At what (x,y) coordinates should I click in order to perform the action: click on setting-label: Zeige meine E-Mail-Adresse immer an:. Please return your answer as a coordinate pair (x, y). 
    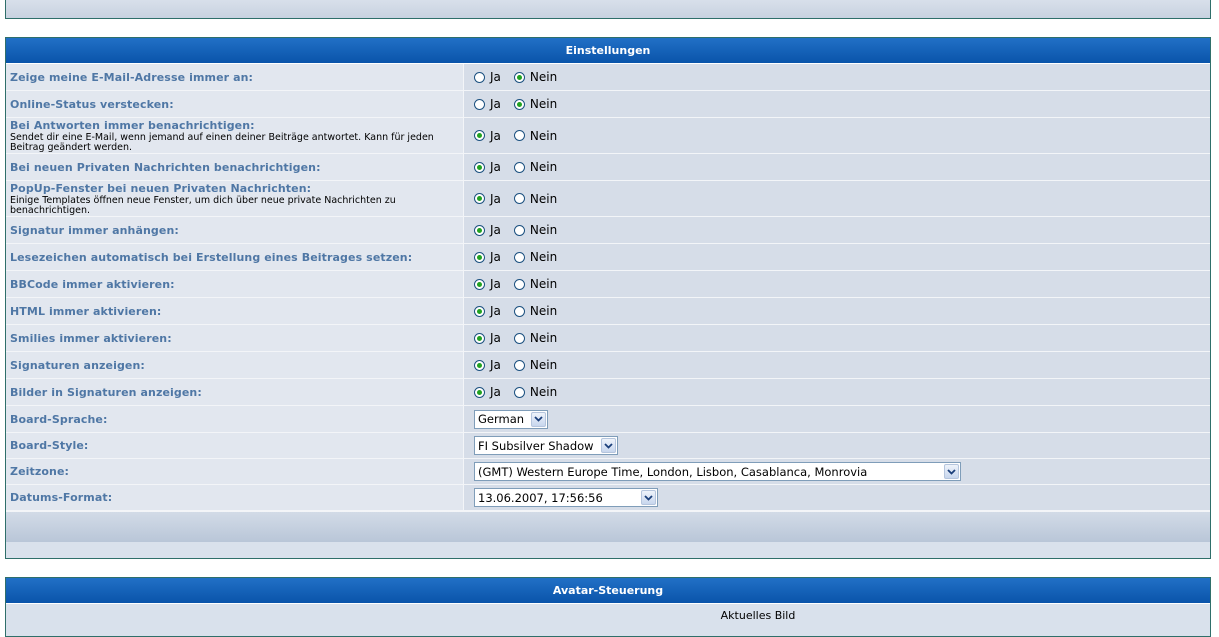
    Looking at the image, I should click on (132, 77).